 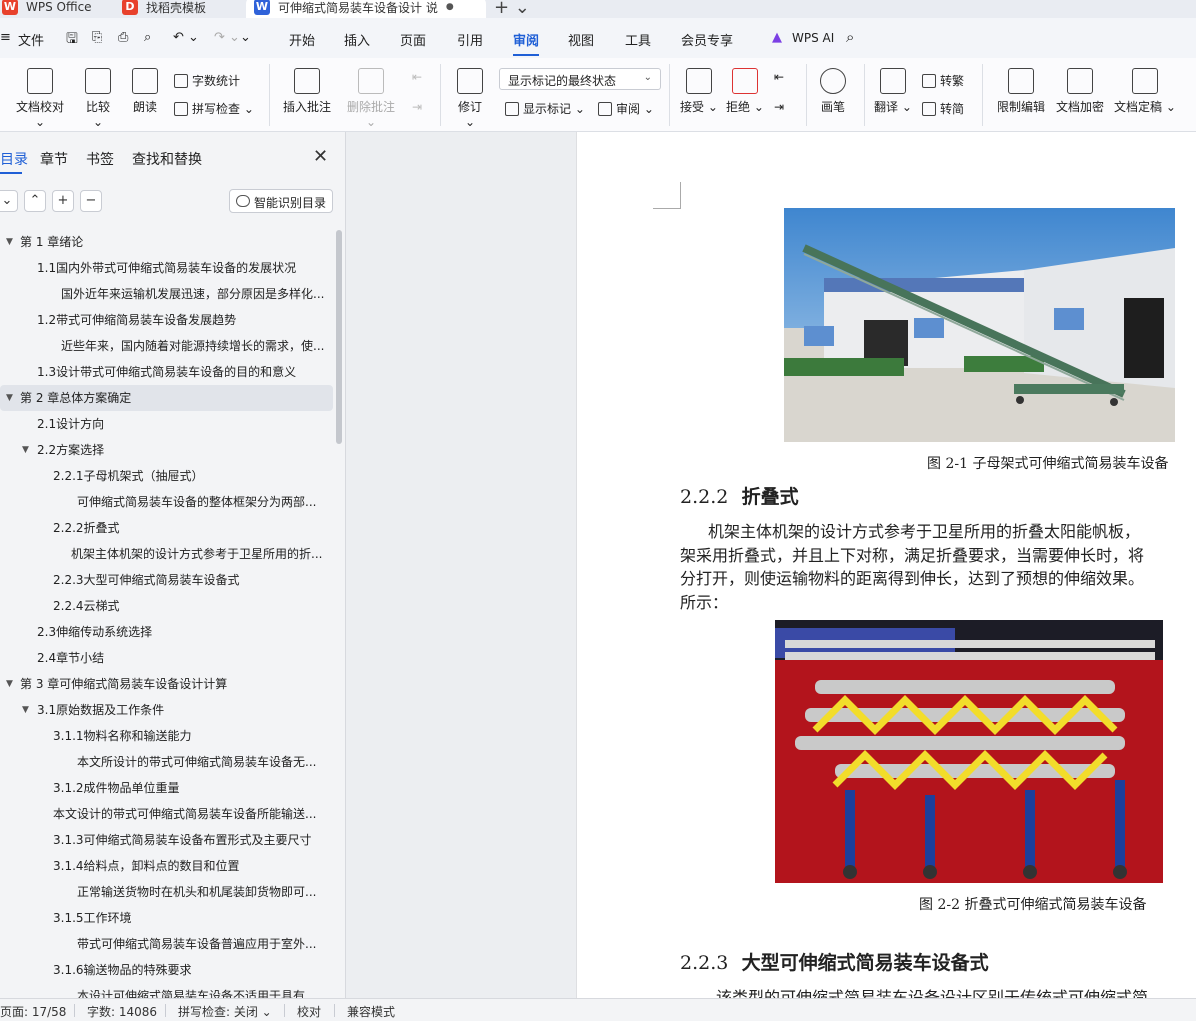 I want to click on toc-item: 2.3伸缩传动系统选择, so click(x=168, y=632).